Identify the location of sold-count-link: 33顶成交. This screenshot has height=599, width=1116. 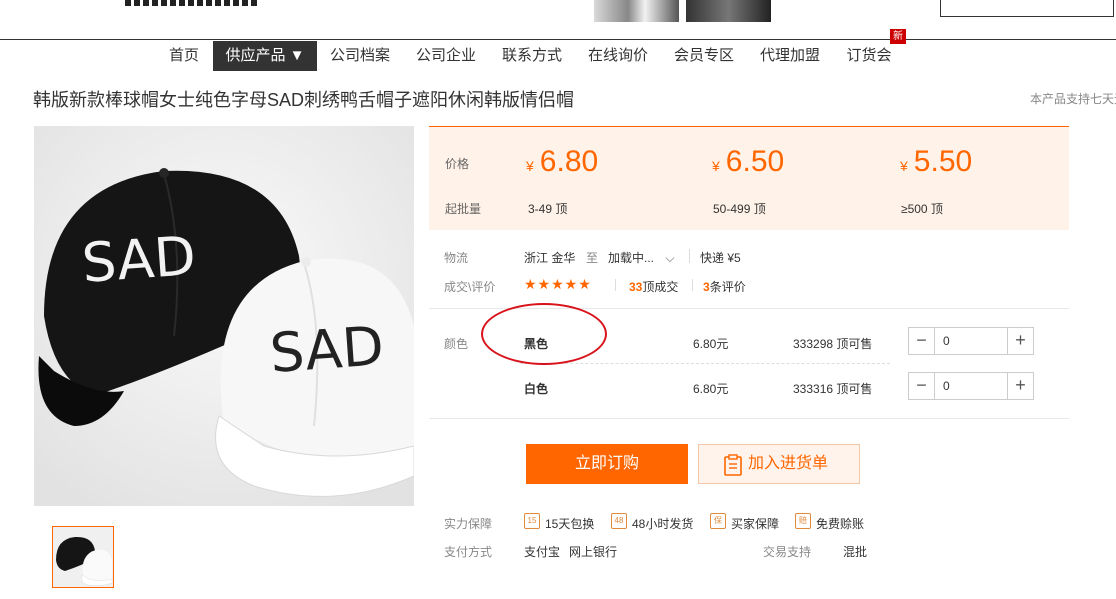
(653, 286).